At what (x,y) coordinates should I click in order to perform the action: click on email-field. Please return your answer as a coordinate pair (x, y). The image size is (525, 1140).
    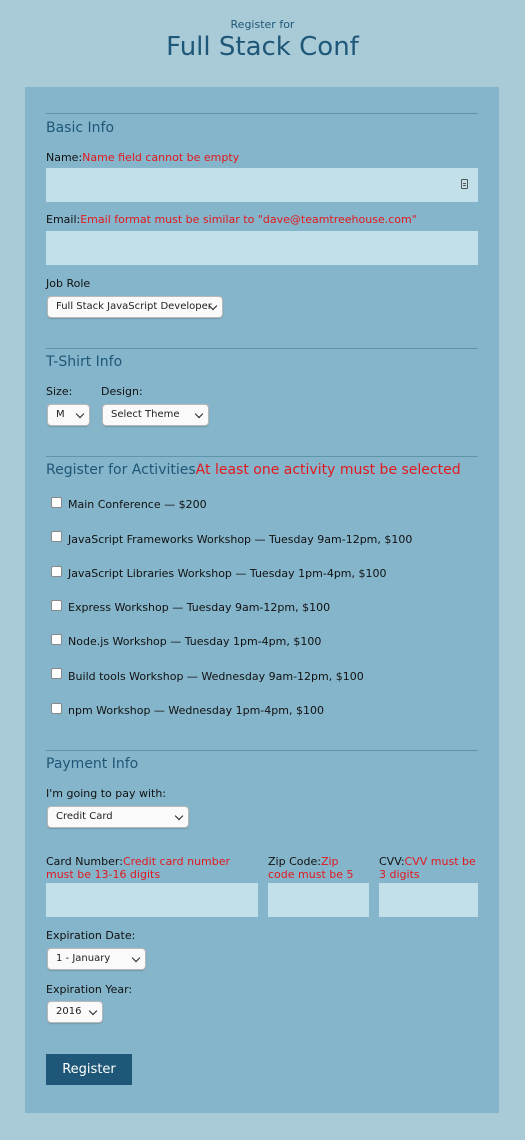
    Looking at the image, I should click on (262, 248).